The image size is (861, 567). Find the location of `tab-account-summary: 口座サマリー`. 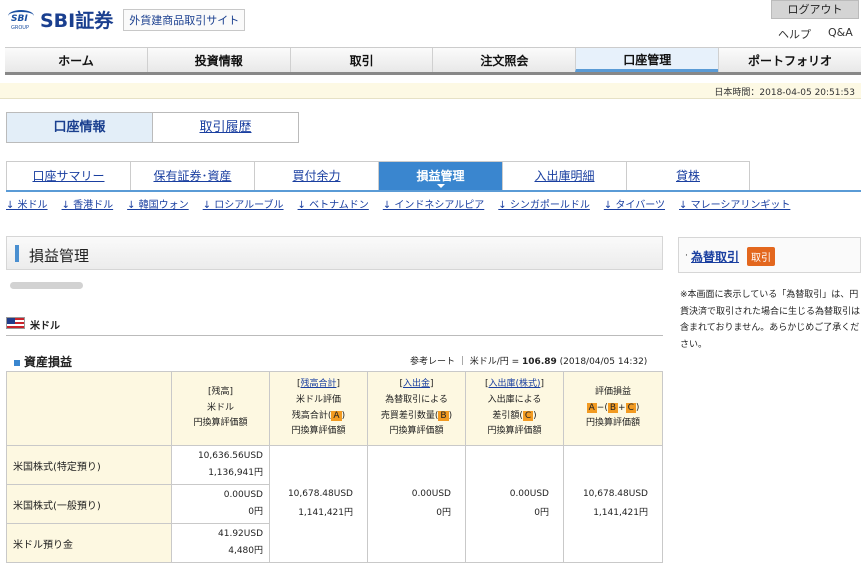

tab-account-summary: 口座サマリー is located at coordinates (68, 175).